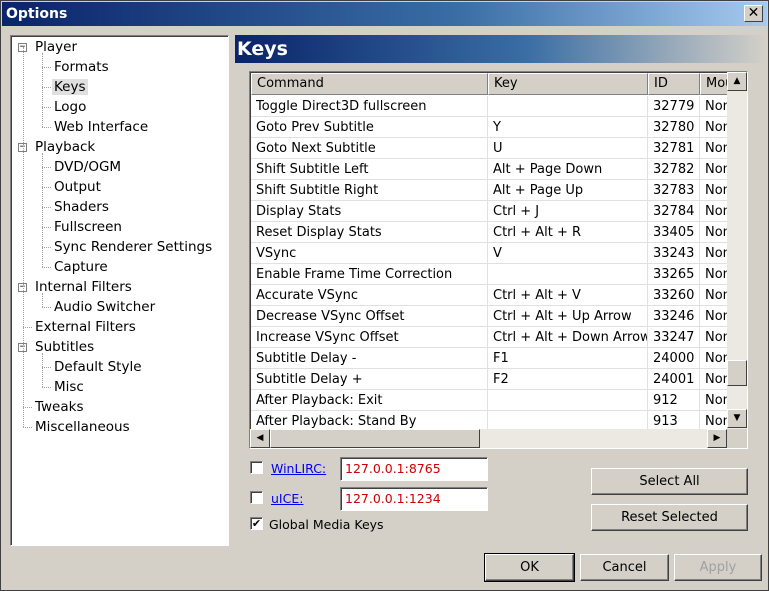  I want to click on select-all-button: Select All, so click(669, 481).